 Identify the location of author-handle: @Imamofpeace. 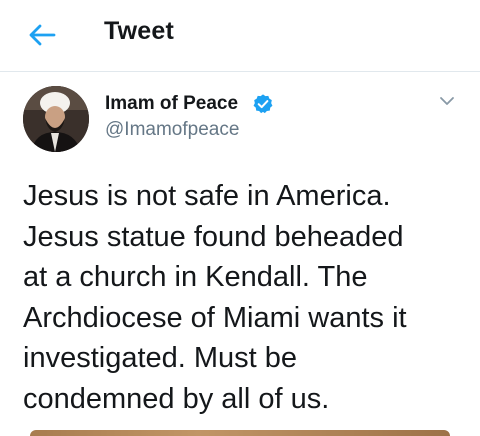
(172, 130).